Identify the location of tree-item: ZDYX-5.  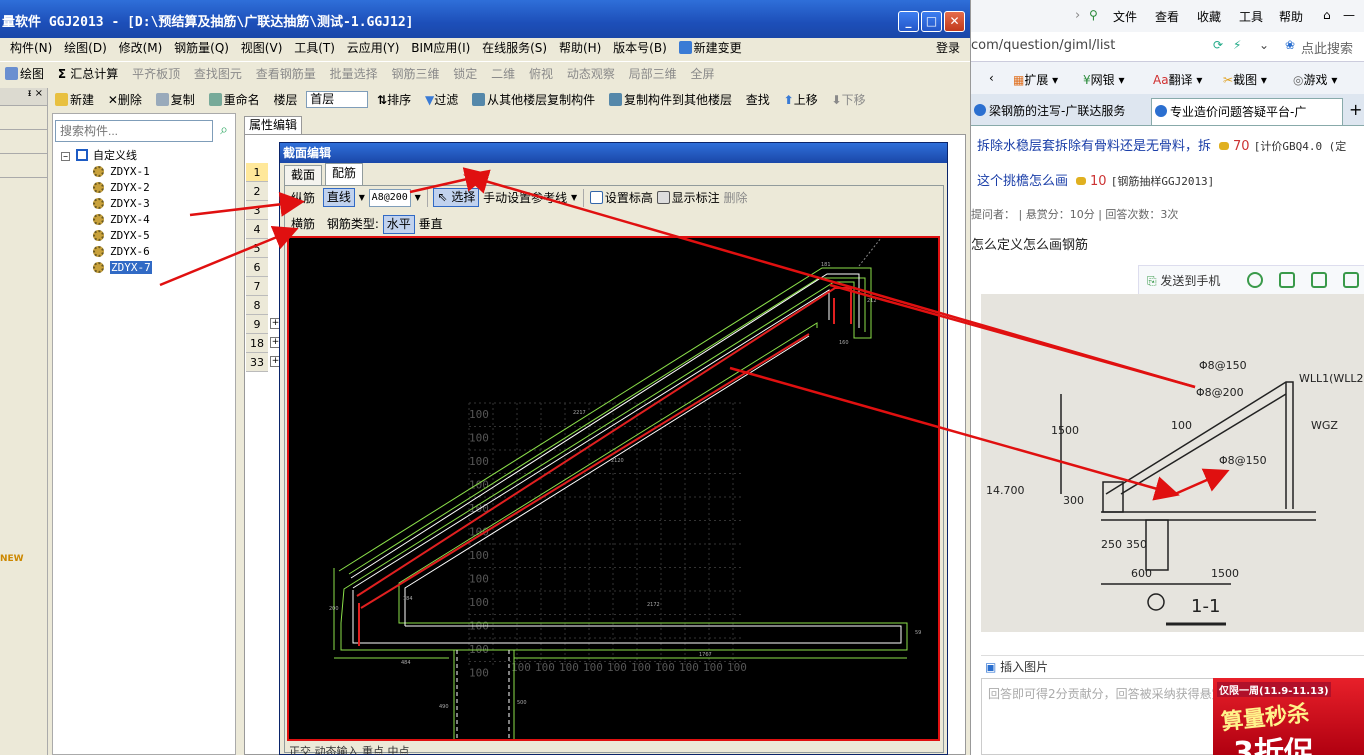
(146, 236).